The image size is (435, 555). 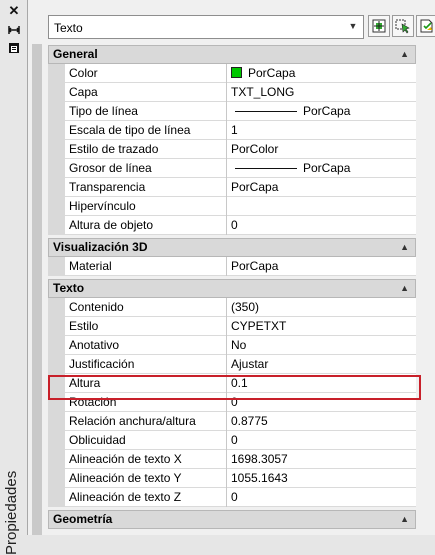 What do you see at coordinates (146, 478) in the screenshot?
I see `property-name: Alineación de texto Y` at bounding box center [146, 478].